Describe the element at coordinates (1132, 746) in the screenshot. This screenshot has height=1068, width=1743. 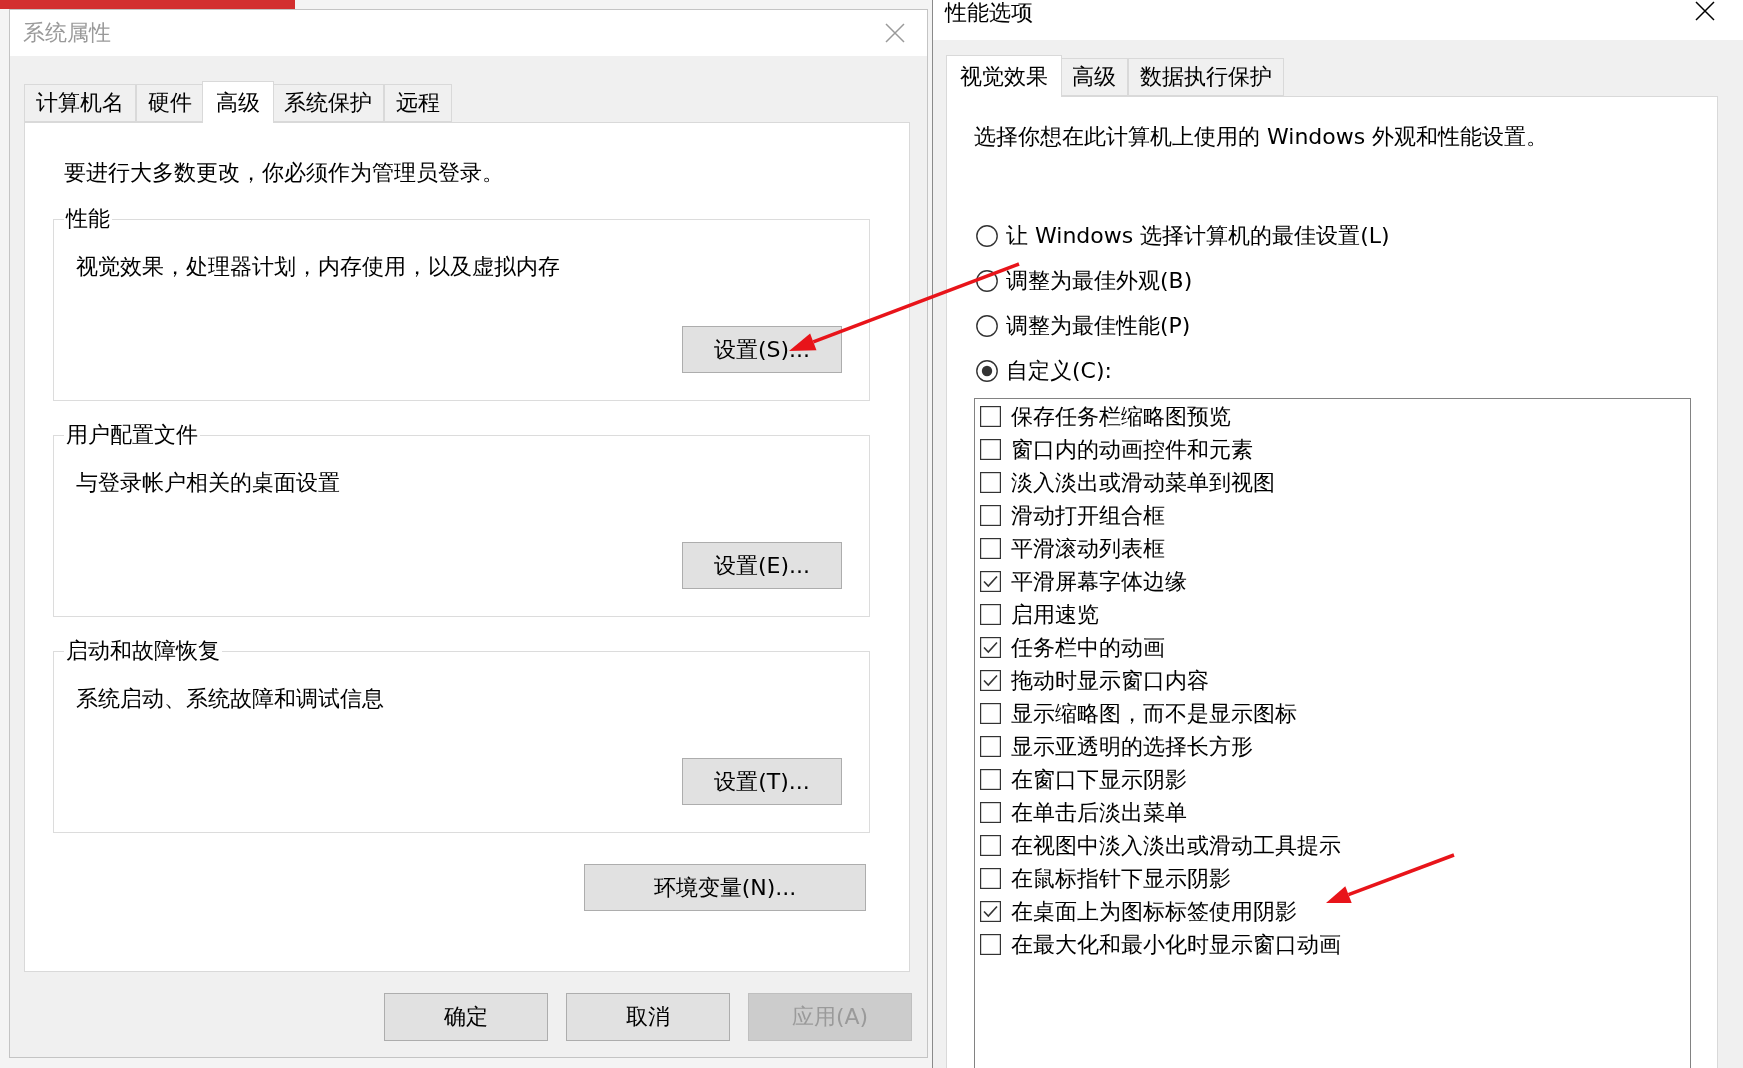
I see `checkbox-label: 显示亚透明的选择长方形` at that location.